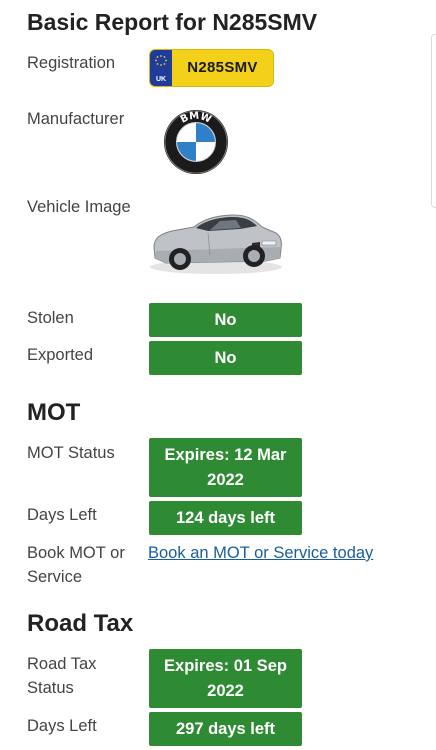  Describe the element at coordinates (225, 358) in the screenshot. I see `exported-status-badge: No` at that location.